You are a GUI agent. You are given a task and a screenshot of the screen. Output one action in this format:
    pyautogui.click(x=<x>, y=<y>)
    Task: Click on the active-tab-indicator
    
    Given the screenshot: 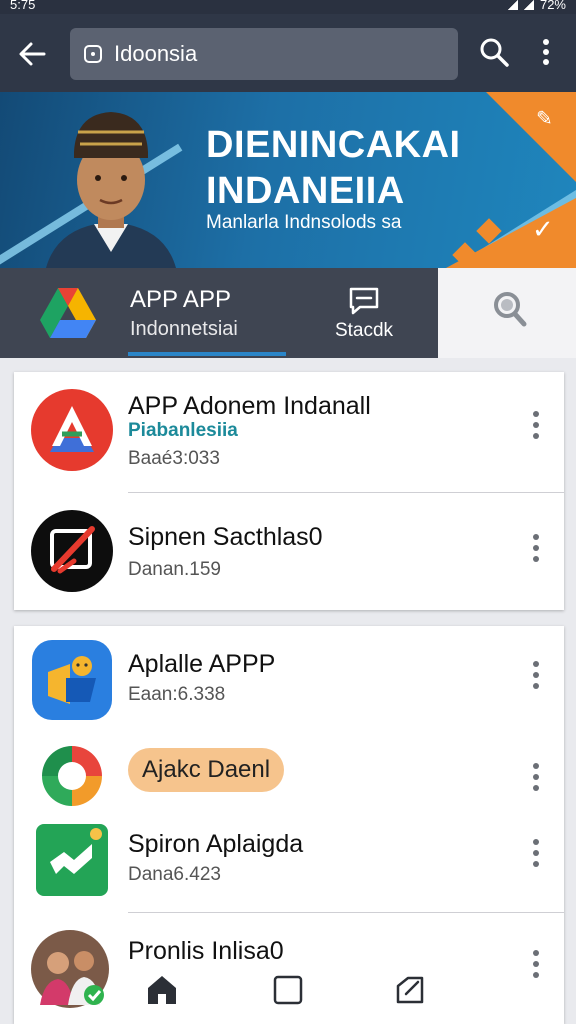 What is the action you would take?
    pyautogui.click(x=207, y=354)
    